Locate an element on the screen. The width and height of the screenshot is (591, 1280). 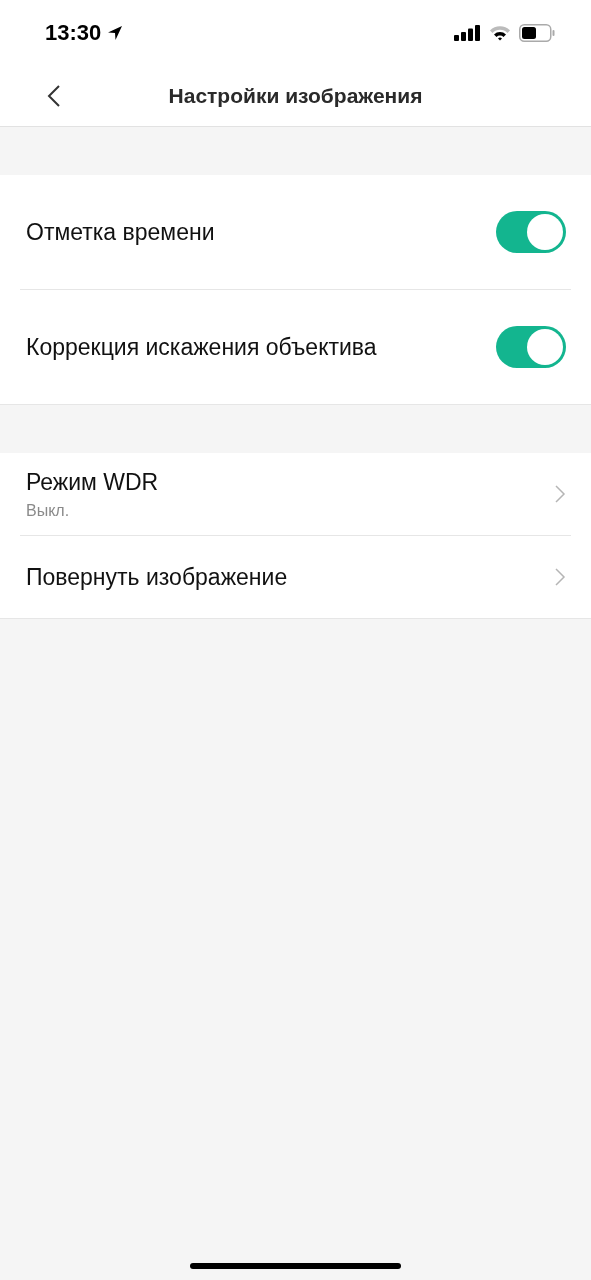
status-time: 13:30 is located at coordinates (73, 33).